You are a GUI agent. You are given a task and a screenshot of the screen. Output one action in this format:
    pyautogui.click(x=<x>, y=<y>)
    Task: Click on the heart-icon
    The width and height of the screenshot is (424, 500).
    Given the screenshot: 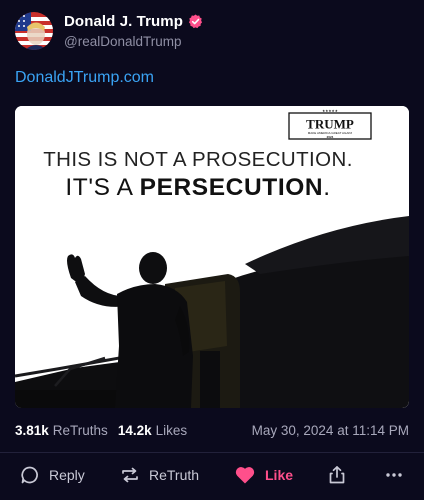 What is the action you would take?
    pyautogui.click(x=245, y=475)
    